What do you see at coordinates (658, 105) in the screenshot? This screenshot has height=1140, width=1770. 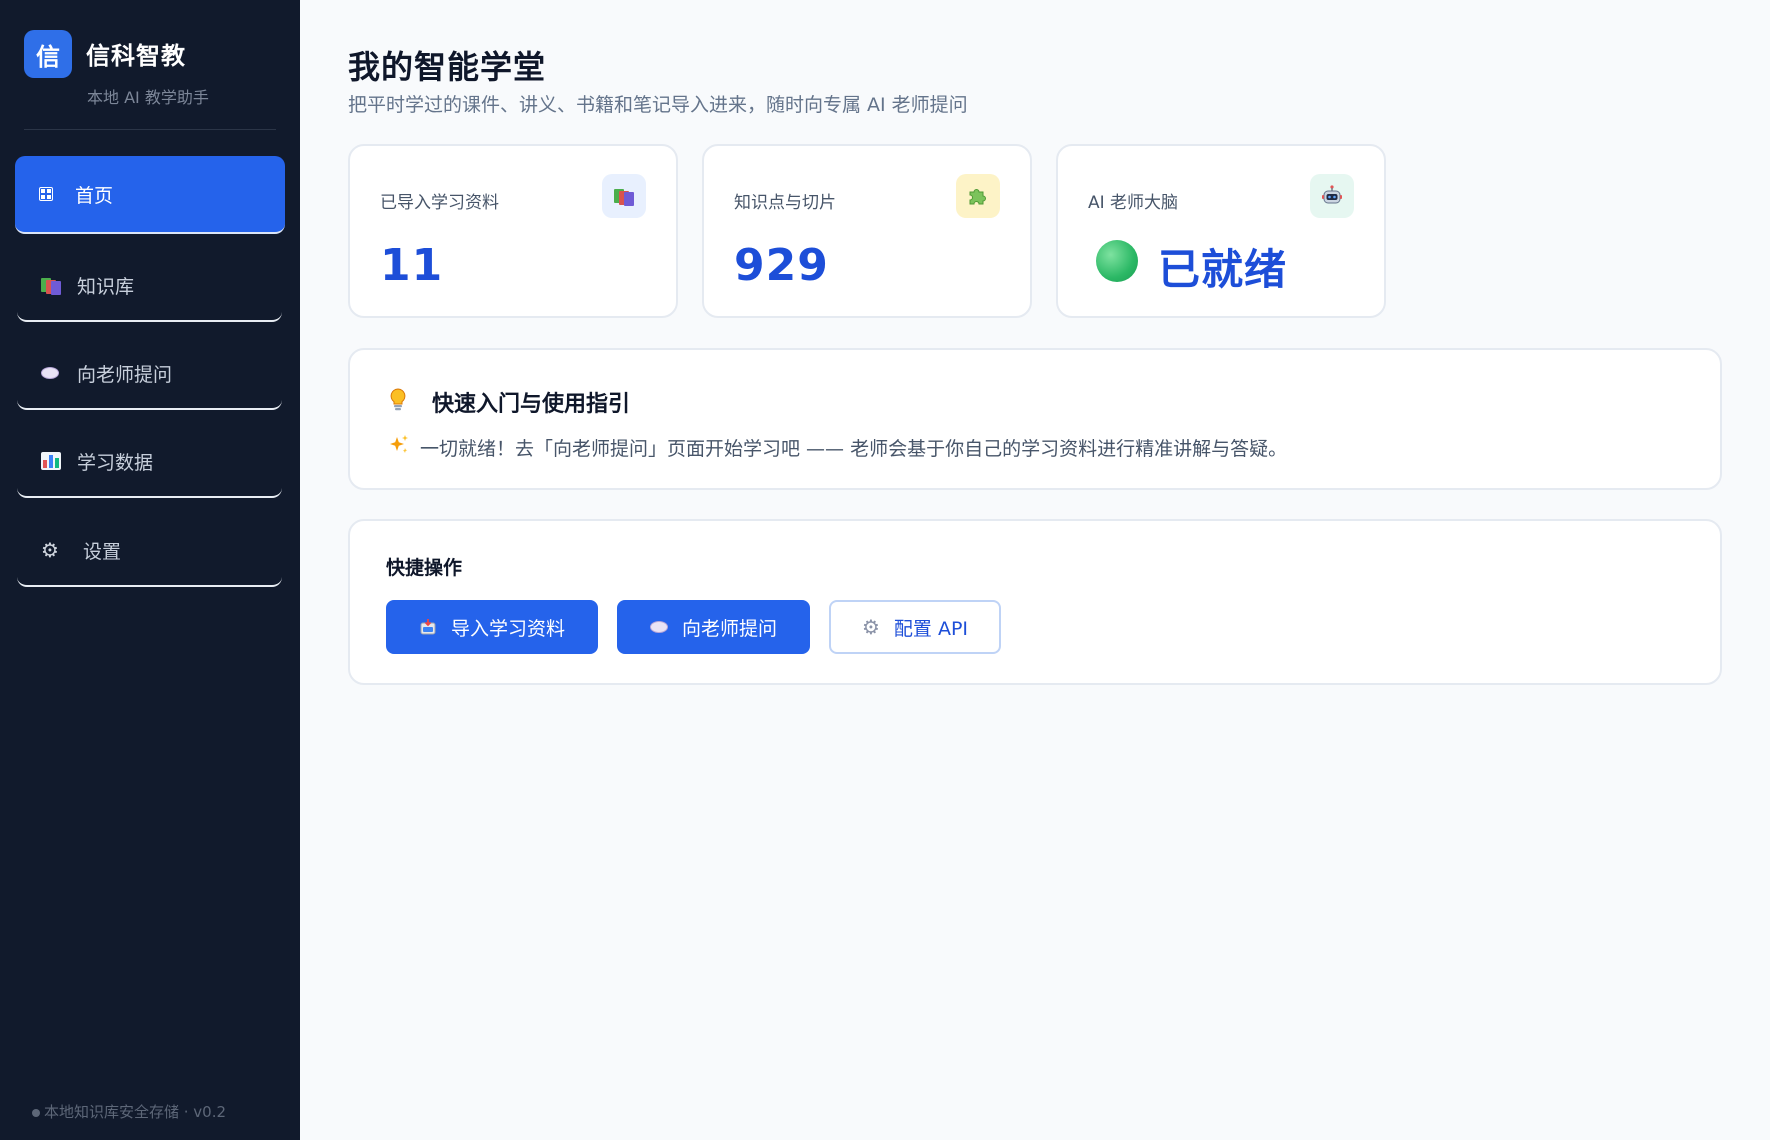 I see `page-subtitle: 把平时学过的课件、讲义、书籍和笔记导入进来，随时向专属 AI 老师提问` at bounding box center [658, 105].